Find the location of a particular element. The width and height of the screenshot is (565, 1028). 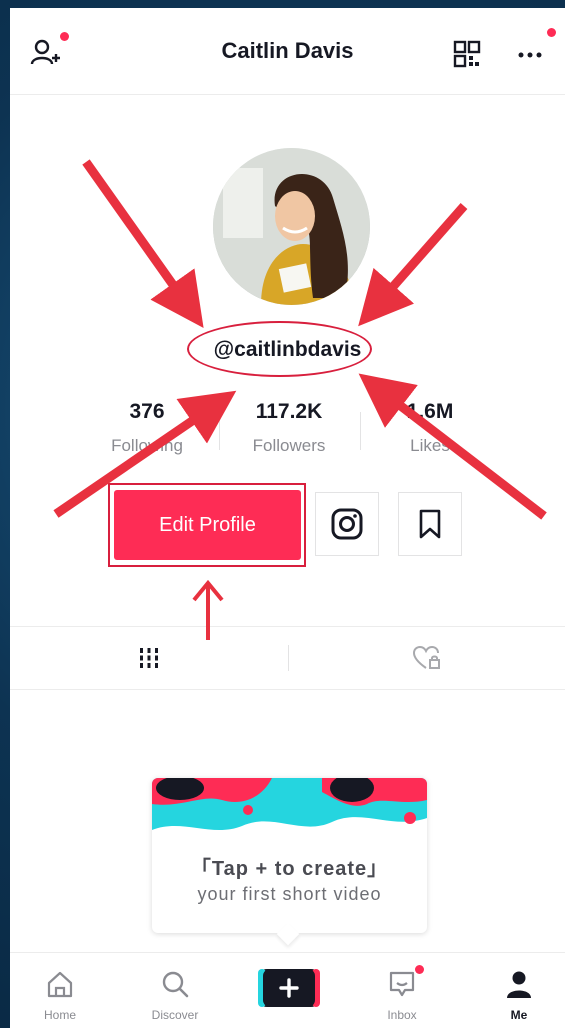

nav-home-label: Home is located at coordinates (59, 1015).